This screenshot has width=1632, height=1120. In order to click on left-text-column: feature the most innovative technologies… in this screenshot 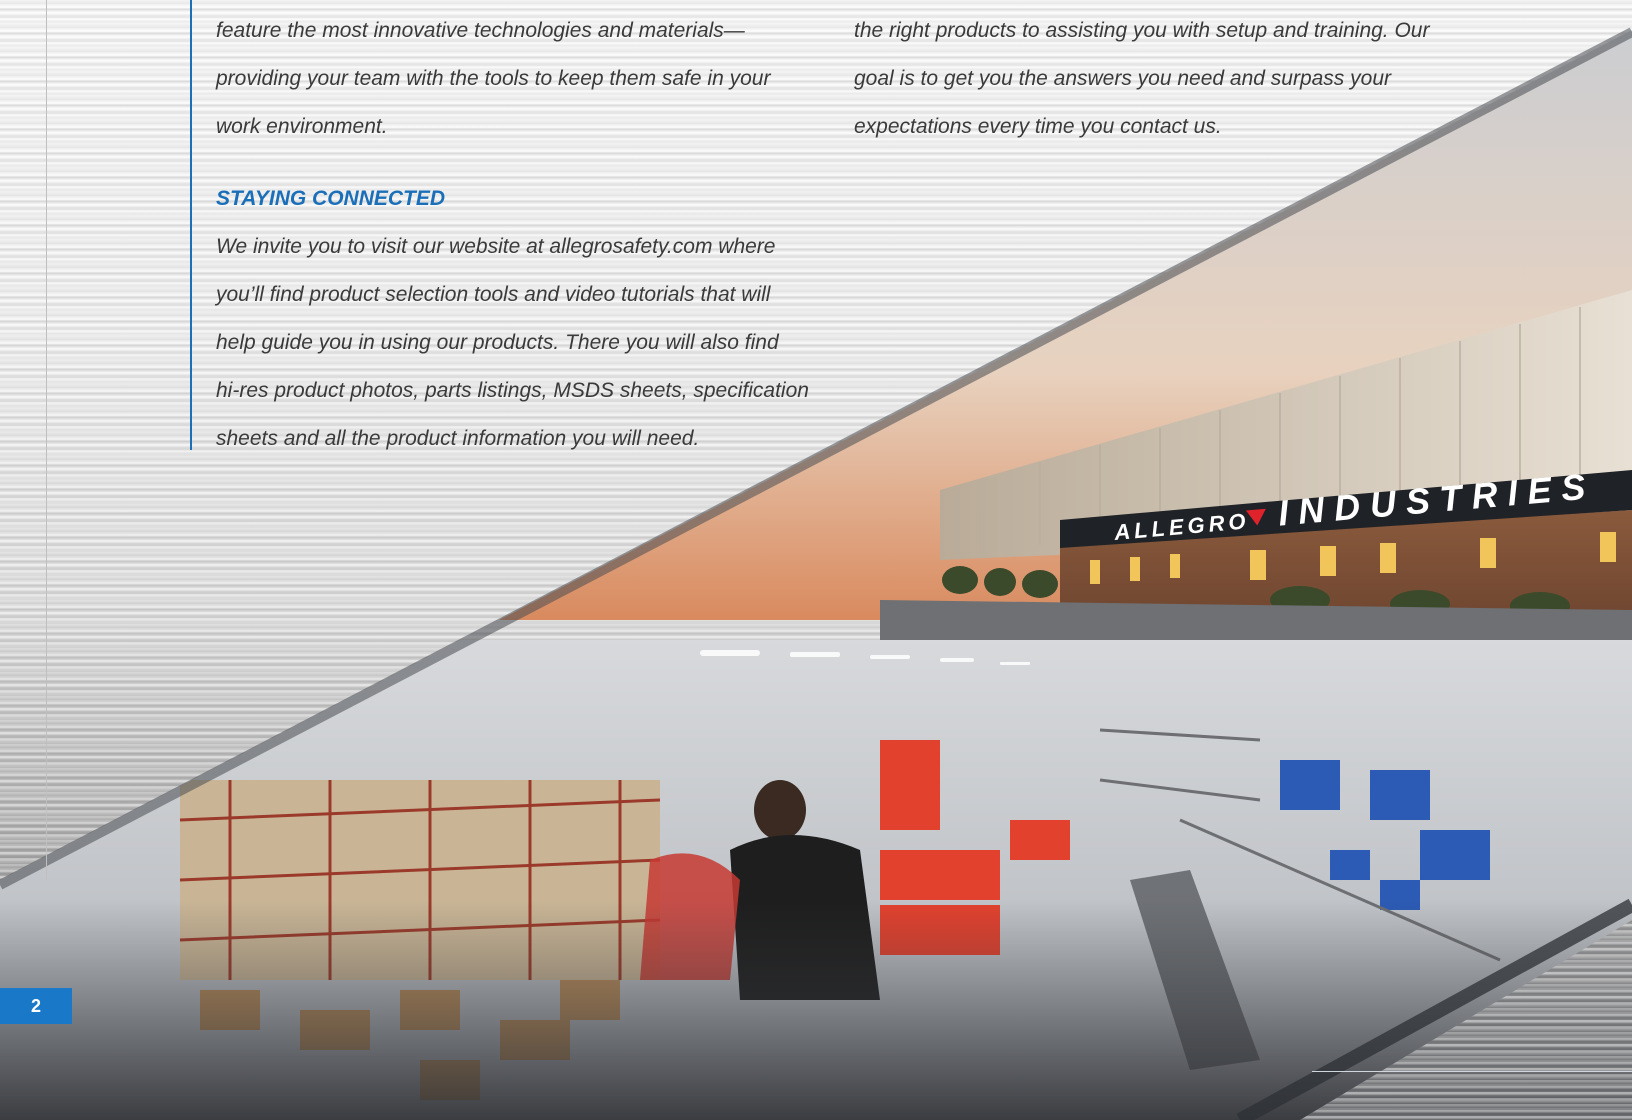, I will do `click(516, 235)`.